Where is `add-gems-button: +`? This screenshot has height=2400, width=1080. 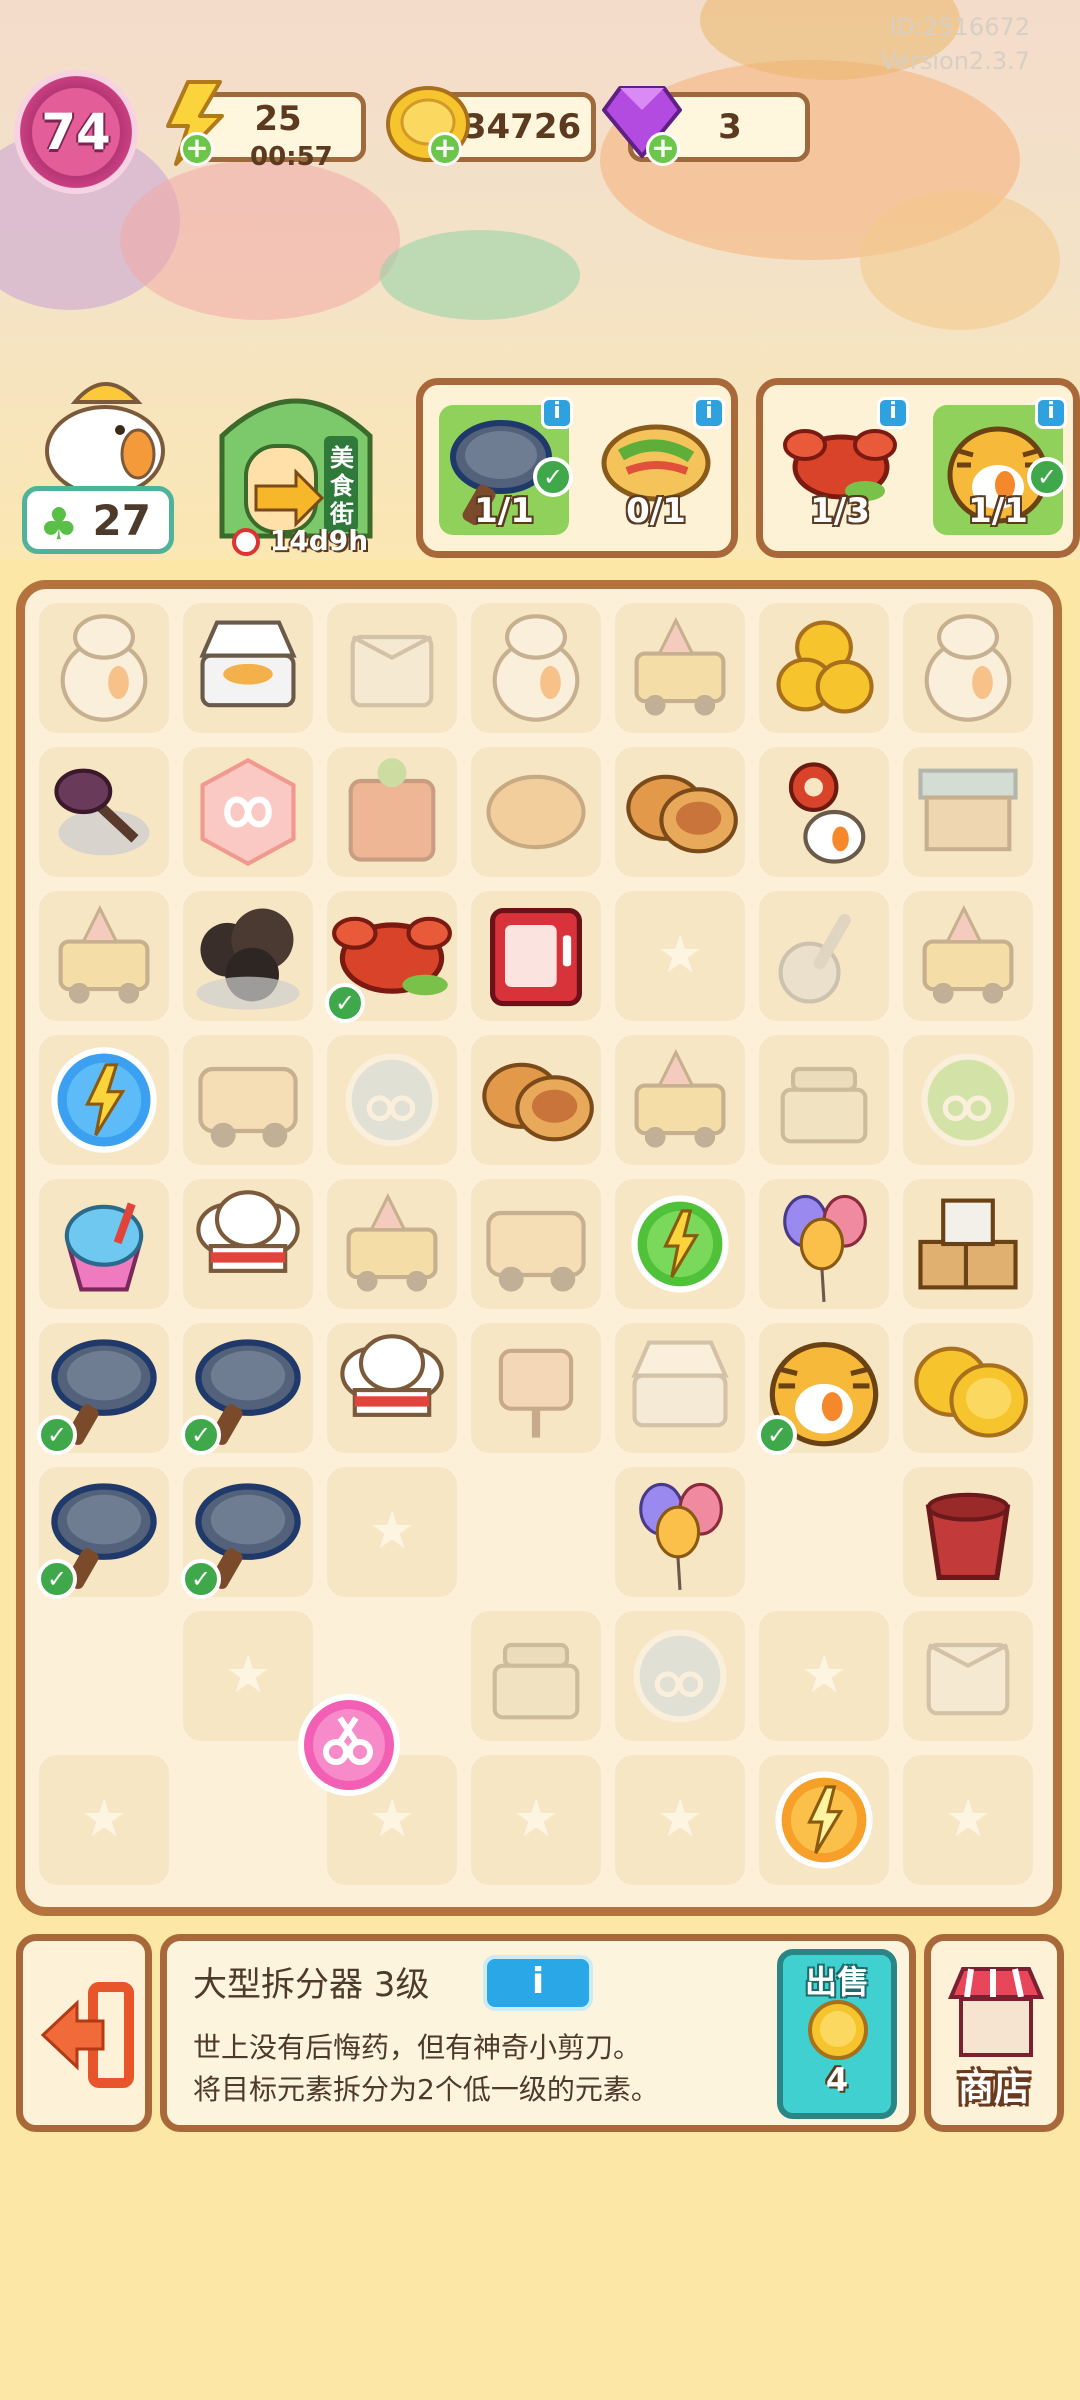
add-gems-button: + is located at coordinates (663, 149).